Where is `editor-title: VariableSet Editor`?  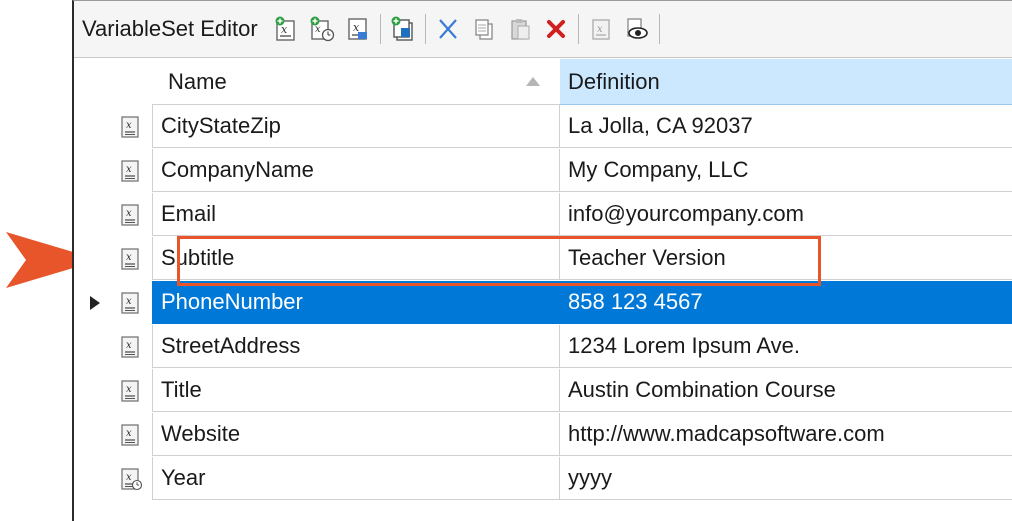
editor-title: VariableSet Editor is located at coordinates (170, 28).